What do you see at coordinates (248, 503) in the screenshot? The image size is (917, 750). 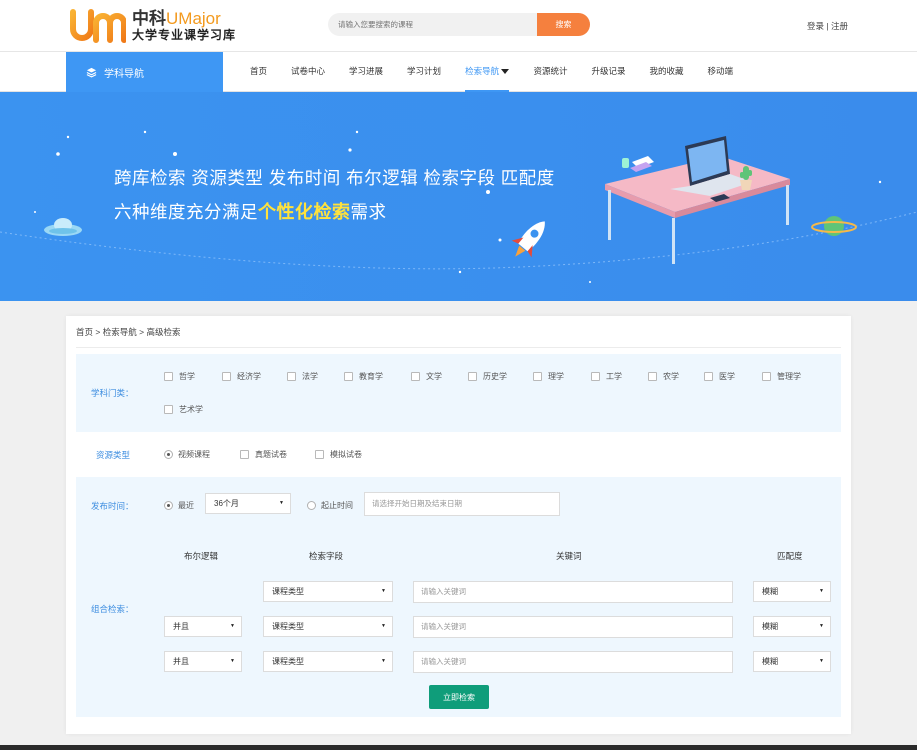 I see `recent-months-select: 36个月` at bounding box center [248, 503].